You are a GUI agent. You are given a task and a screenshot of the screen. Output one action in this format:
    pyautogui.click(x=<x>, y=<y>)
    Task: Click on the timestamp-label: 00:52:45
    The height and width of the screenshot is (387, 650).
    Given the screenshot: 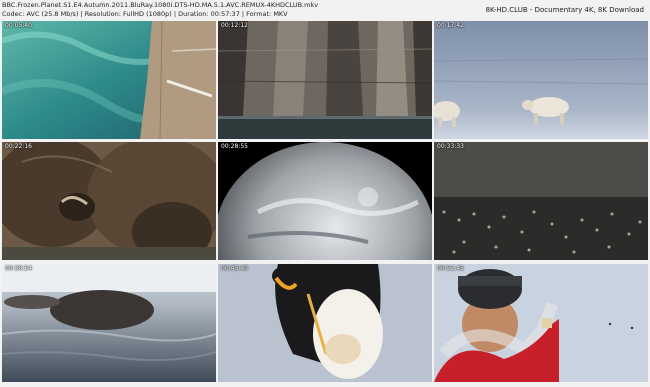 What is the action you would take?
    pyautogui.click(x=450, y=268)
    